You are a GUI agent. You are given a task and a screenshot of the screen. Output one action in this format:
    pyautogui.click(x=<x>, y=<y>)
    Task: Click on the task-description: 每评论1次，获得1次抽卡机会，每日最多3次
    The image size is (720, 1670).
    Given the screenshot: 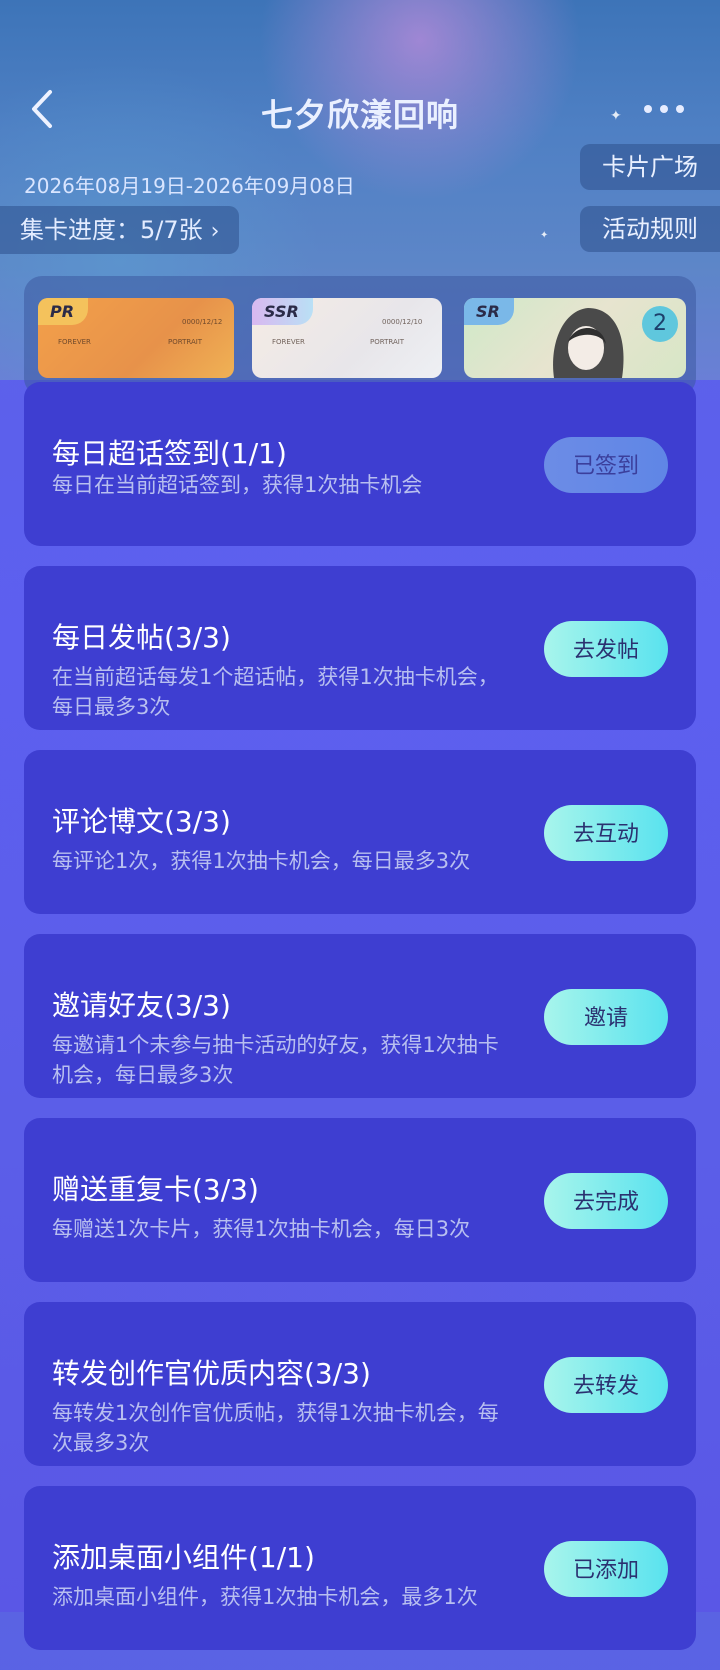 What is the action you would take?
    pyautogui.click(x=261, y=861)
    